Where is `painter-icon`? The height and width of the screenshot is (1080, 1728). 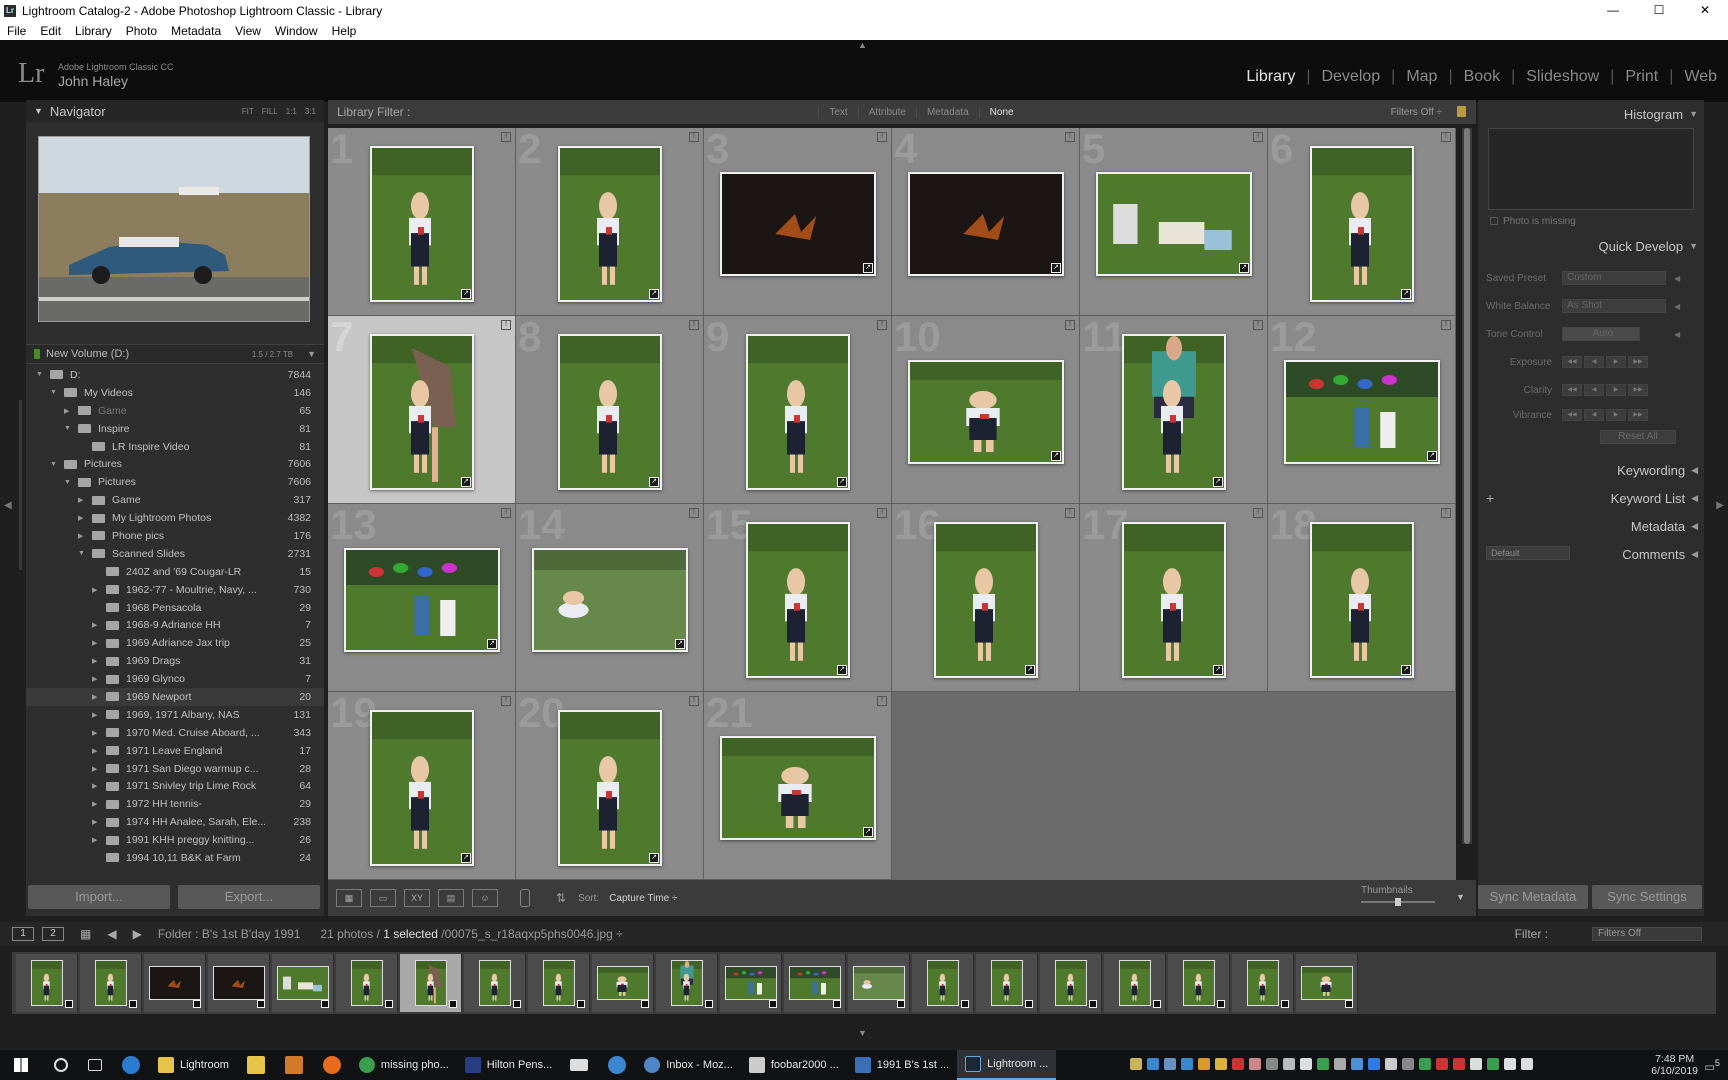
painter-icon is located at coordinates (525, 898).